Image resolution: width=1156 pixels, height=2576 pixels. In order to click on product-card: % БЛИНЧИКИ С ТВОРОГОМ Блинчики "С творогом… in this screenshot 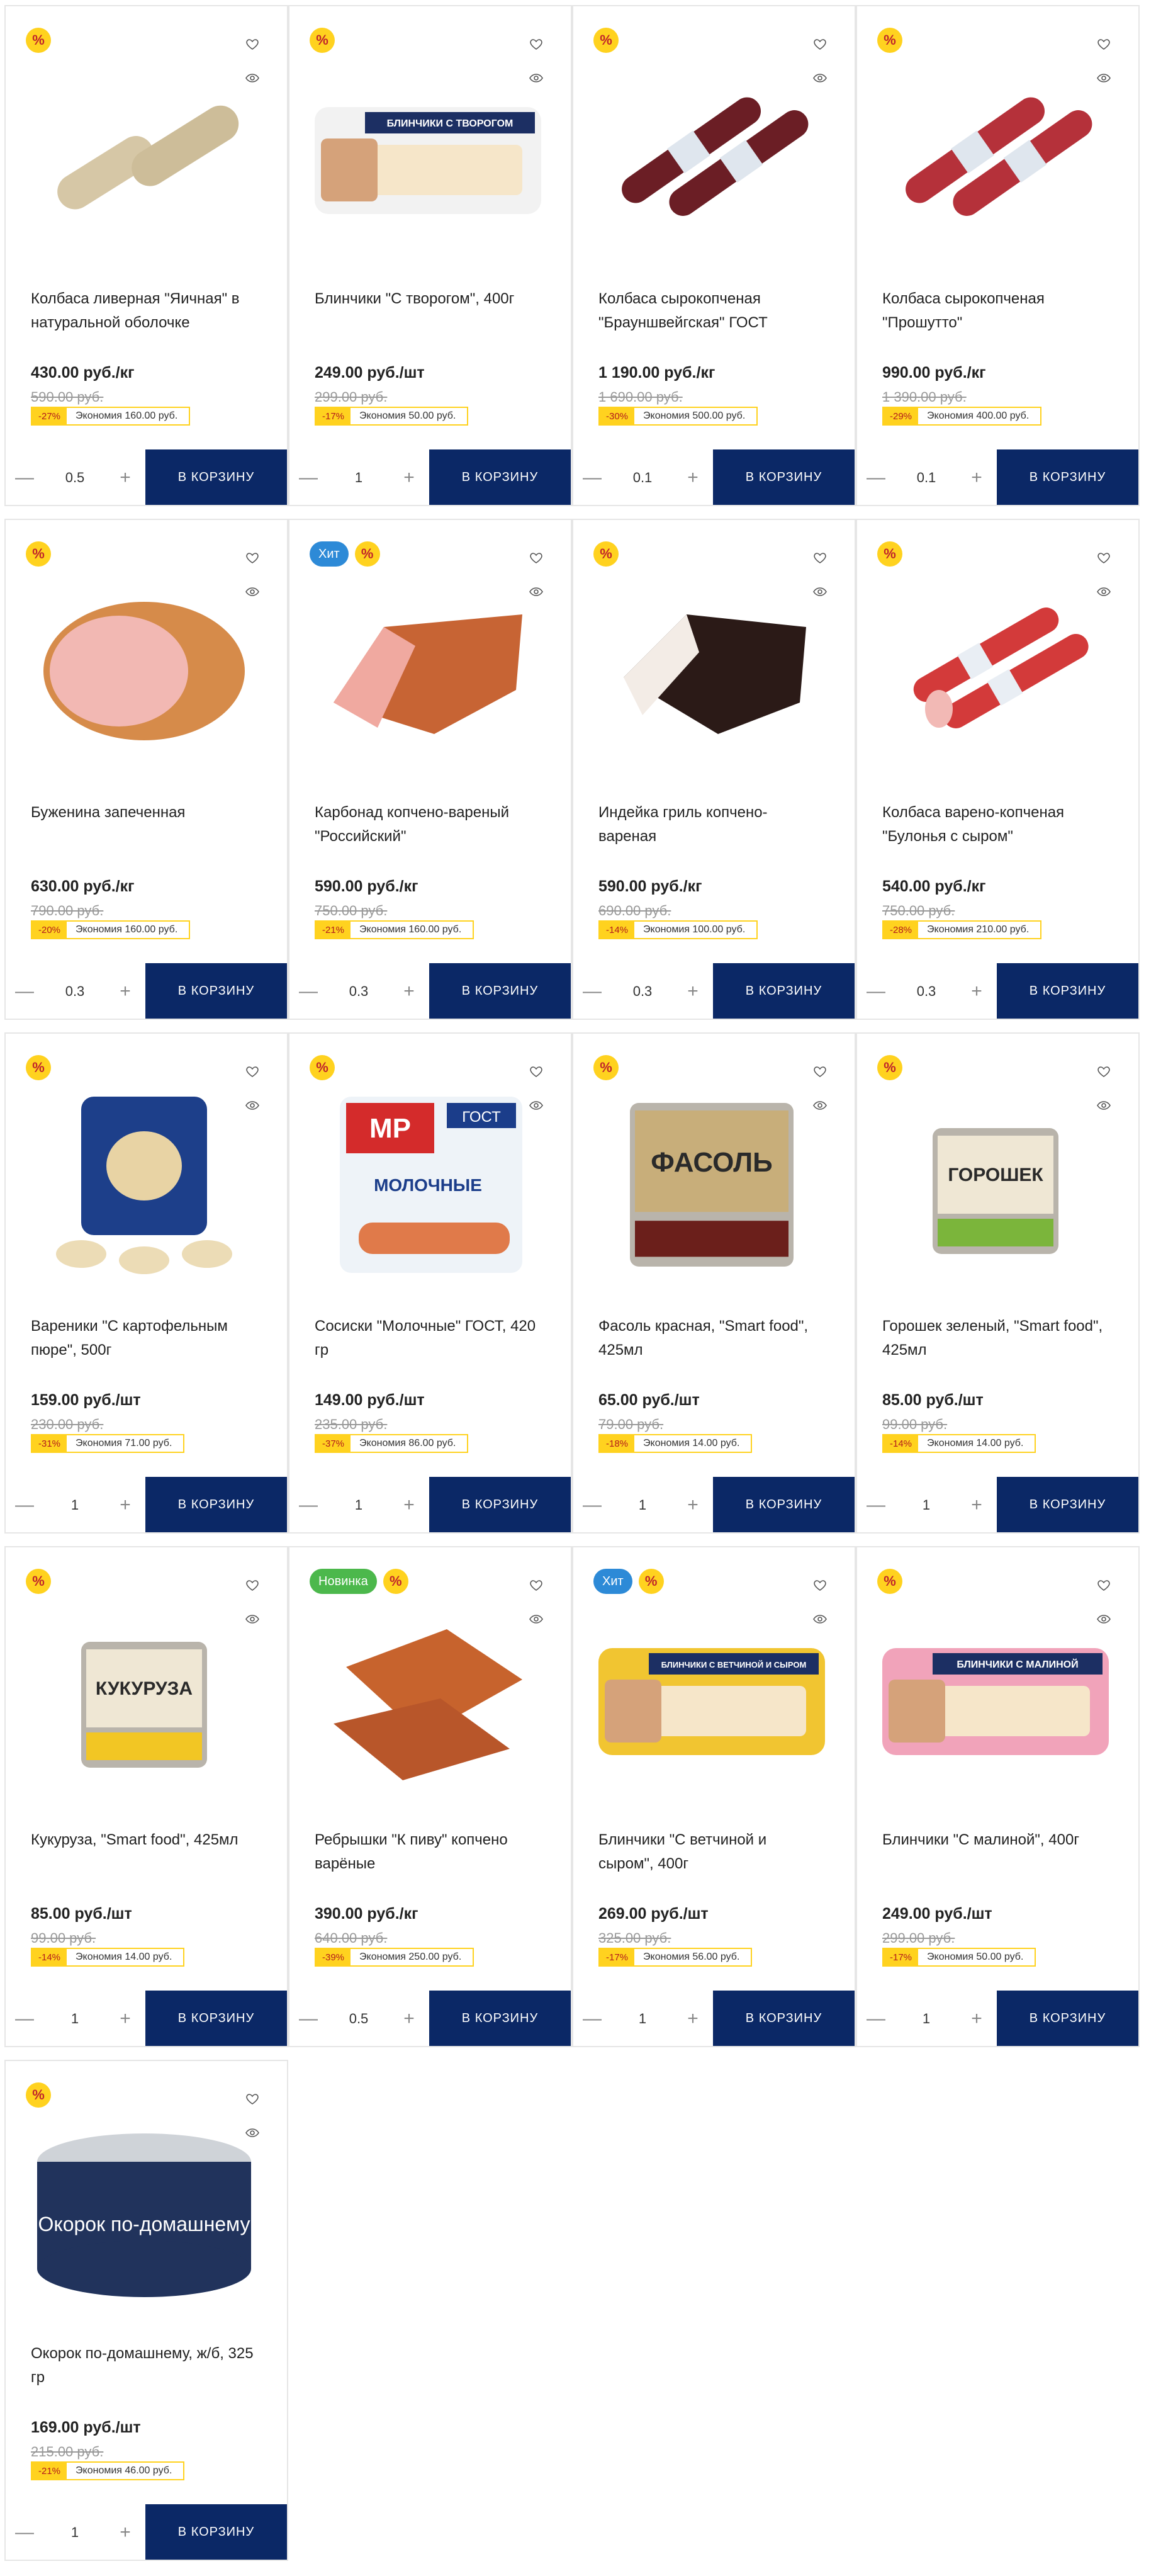, I will do `click(430, 255)`.